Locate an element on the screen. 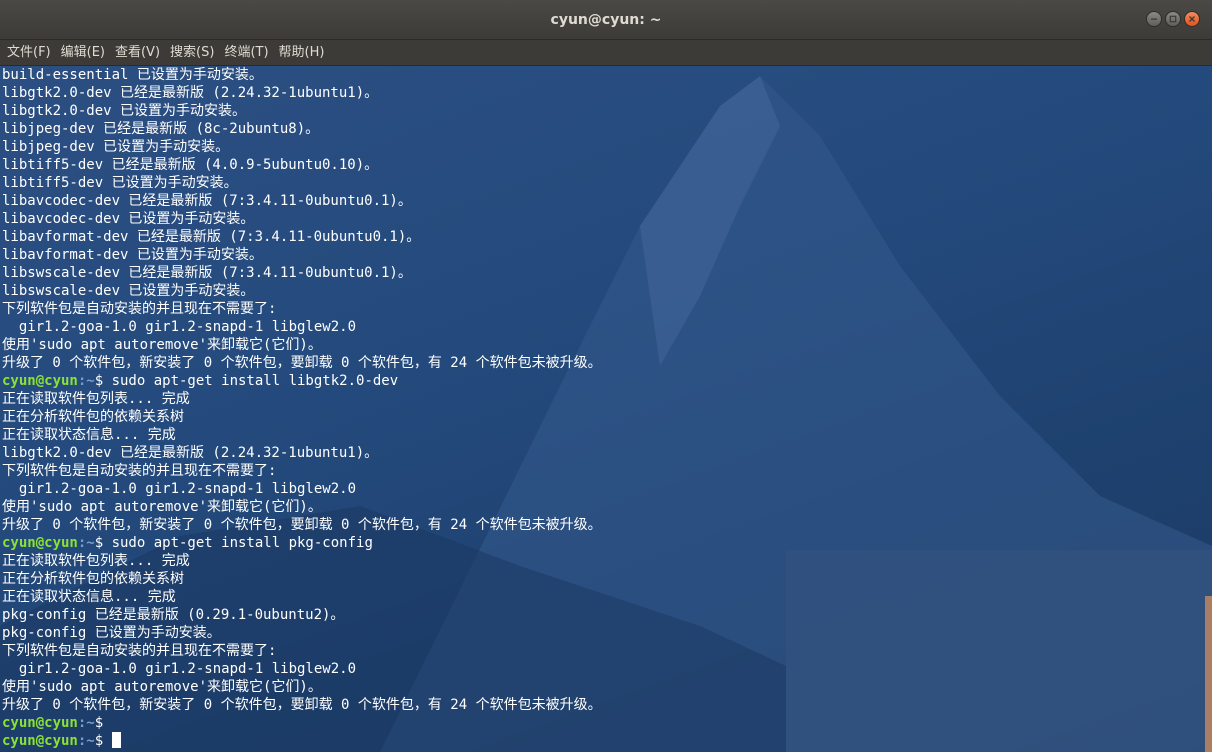 The height and width of the screenshot is (752, 1212). minimize-button is located at coordinates (1154, 19).